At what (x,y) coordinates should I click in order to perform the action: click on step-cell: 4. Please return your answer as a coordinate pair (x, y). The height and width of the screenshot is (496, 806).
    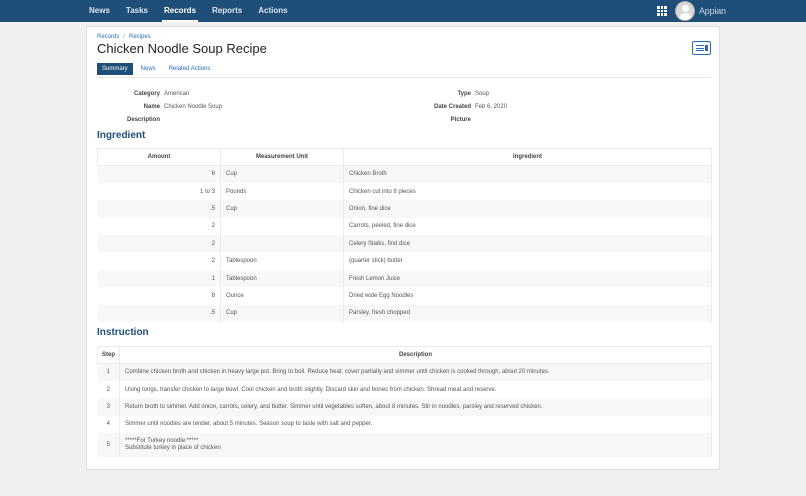
    Looking at the image, I should click on (108, 424).